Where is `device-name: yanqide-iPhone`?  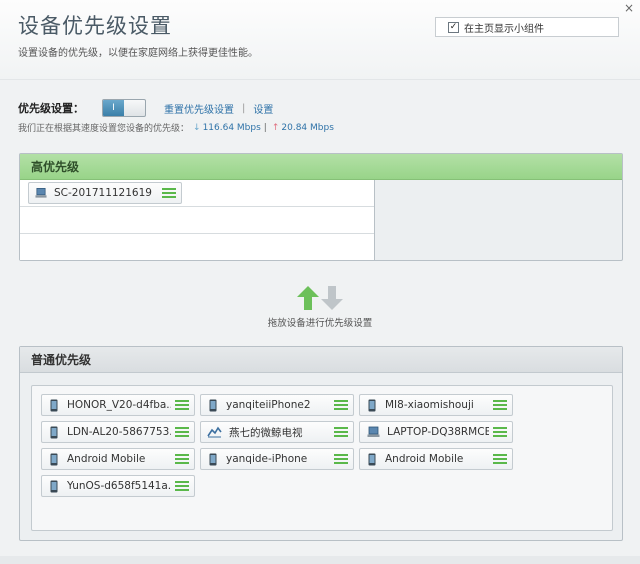 device-name: yanqide-iPhone is located at coordinates (267, 459).